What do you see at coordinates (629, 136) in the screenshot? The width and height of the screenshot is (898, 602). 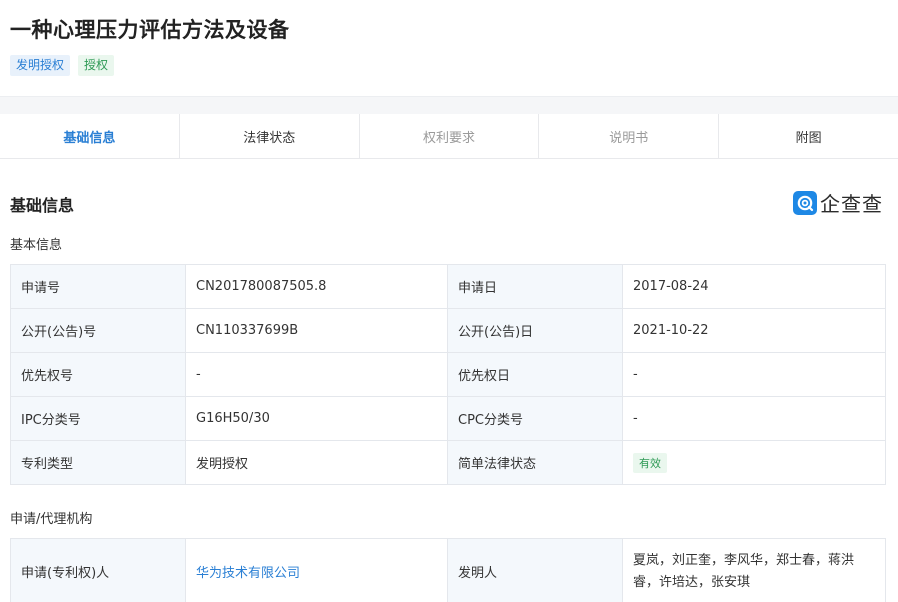 I see `tab-description: 说明书` at bounding box center [629, 136].